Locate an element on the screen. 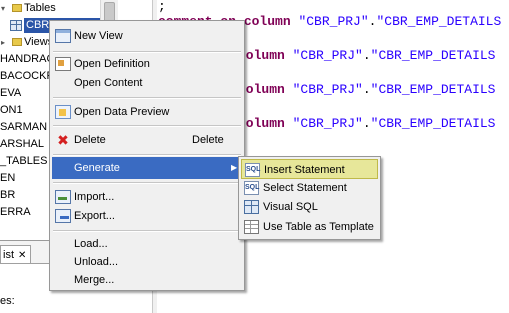 The height and width of the screenshot is (313, 509). tree-item-label: HANDRAG is located at coordinates (28, 59).